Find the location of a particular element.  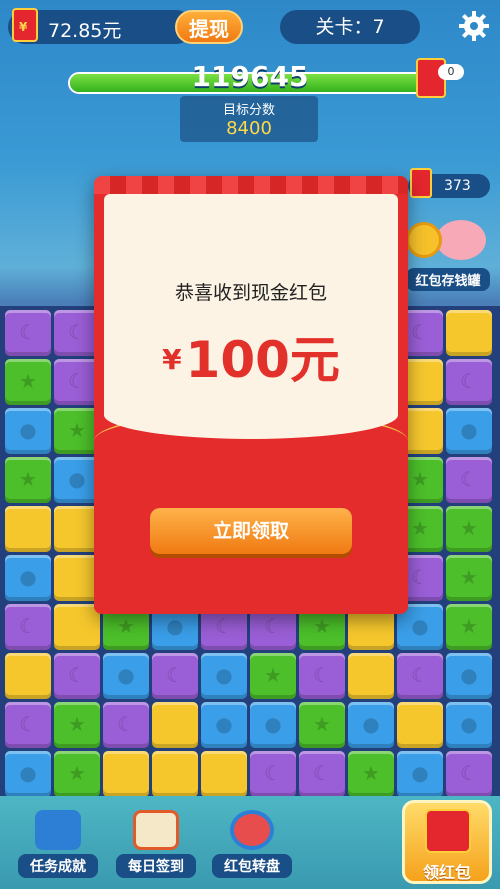

reward-value: 100元 is located at coordinates (262, 360).